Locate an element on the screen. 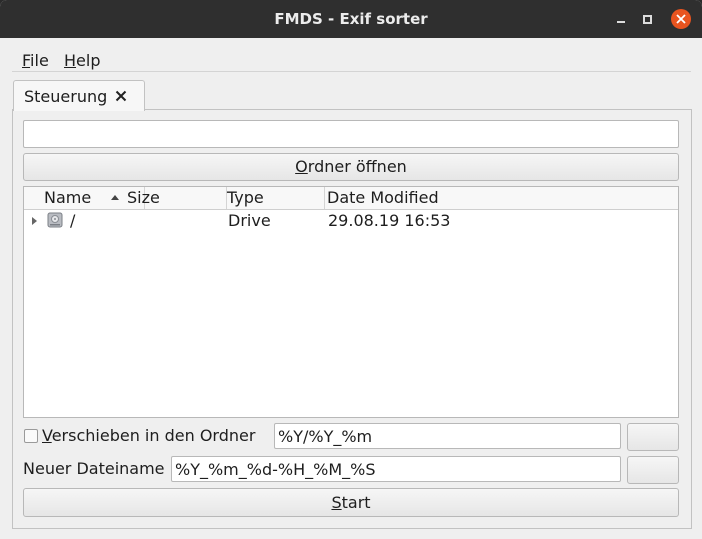 This screenshot has height=539, width=702. maximize-icon is located at coordinates (647, 19).